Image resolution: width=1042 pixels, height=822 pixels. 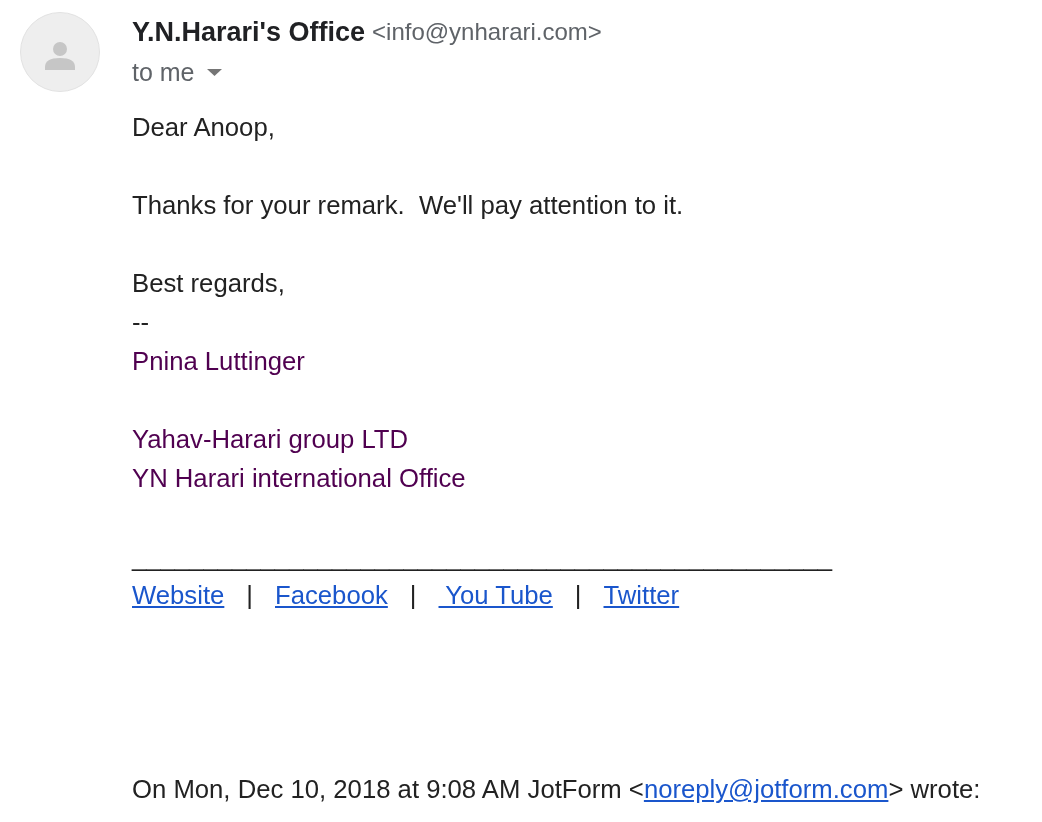 I want to click on sender-email: <info@ynharari.com>, so click(x=487, y=32).